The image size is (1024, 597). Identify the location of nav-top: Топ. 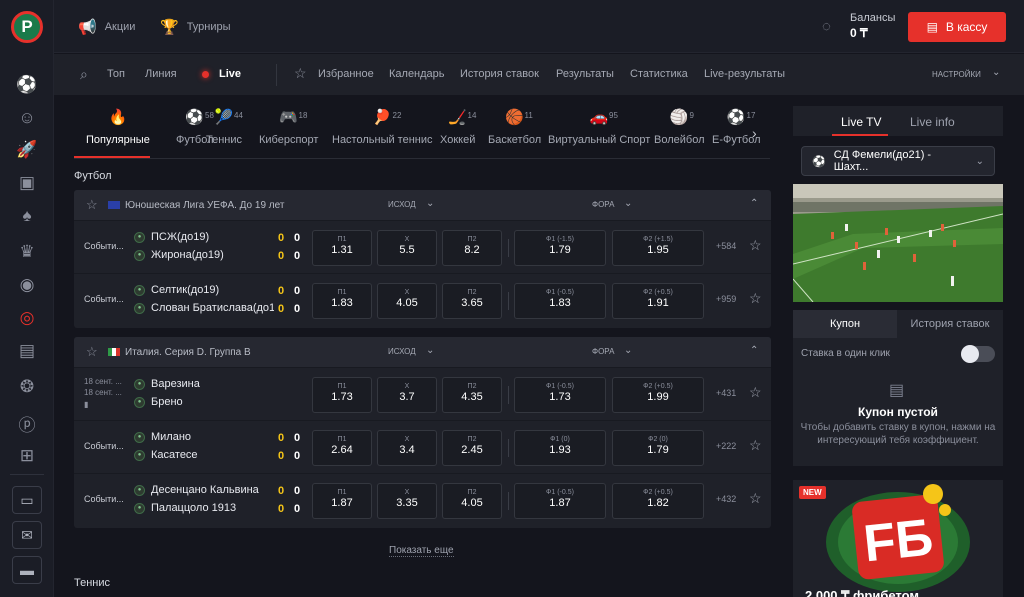
(116, 74).